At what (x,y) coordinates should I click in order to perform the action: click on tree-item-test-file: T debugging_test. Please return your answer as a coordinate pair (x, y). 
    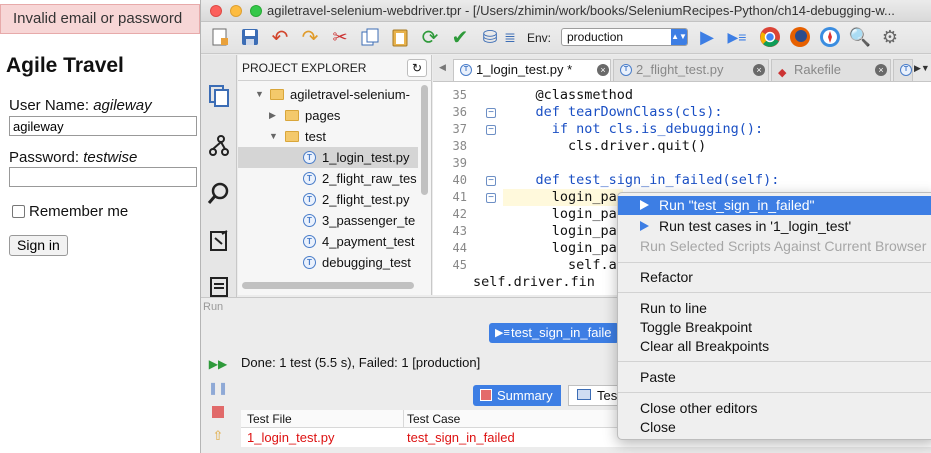
    Looking at the image, I should click on (328, 262).